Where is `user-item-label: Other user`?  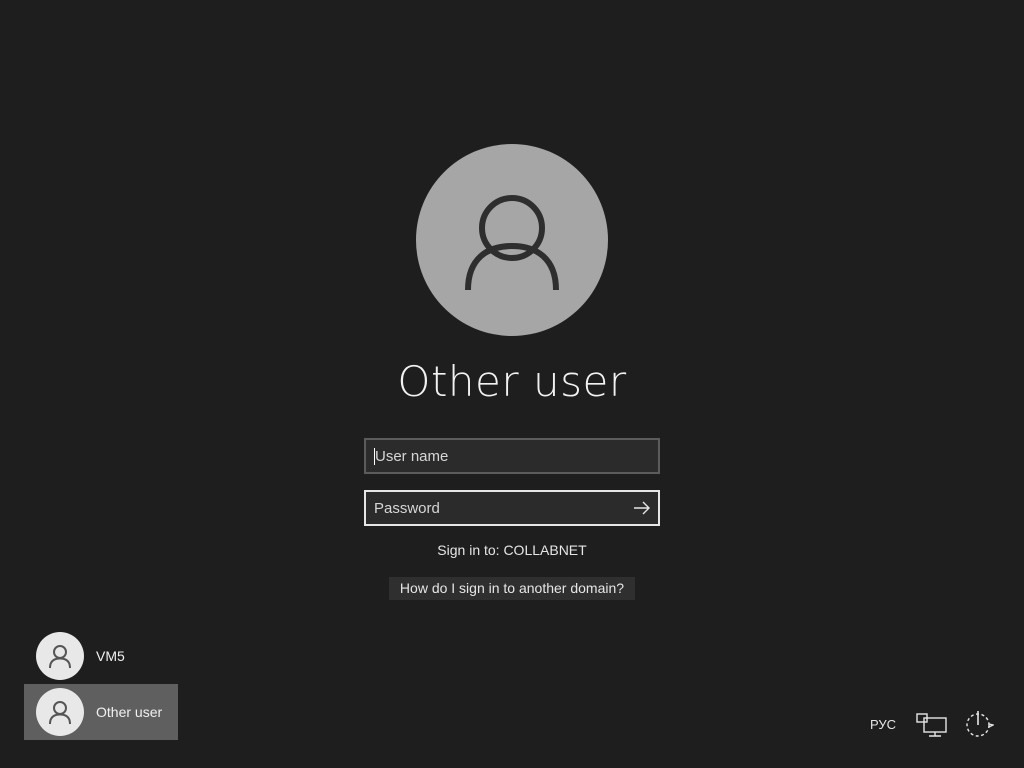
user-item-label: Other user is located at coordinates (129, 712).